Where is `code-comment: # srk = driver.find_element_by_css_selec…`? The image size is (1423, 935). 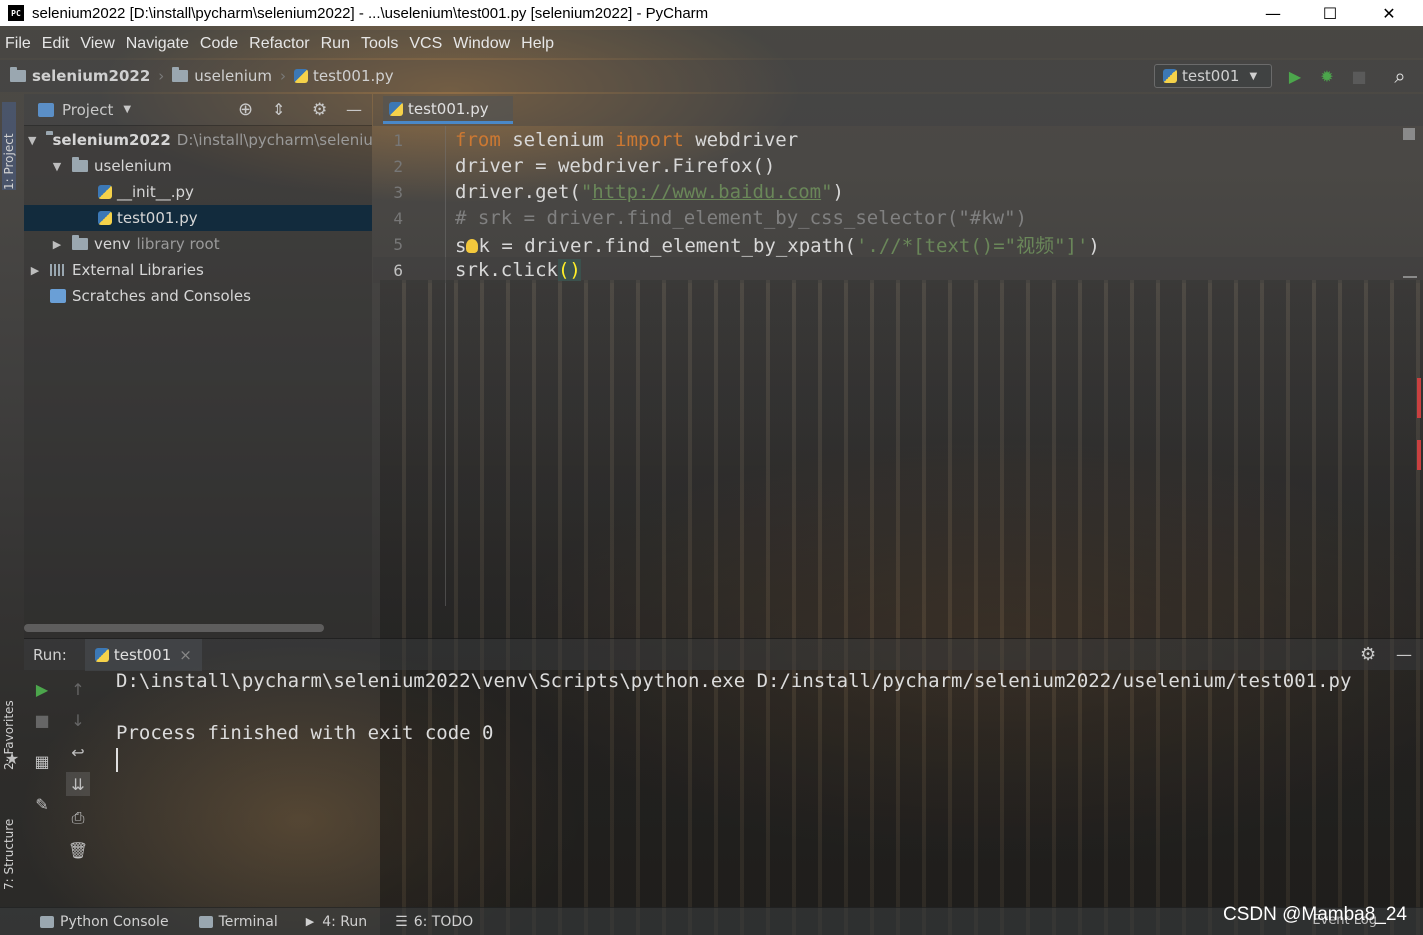
code-comment: # srk = driver.find_element_by_css_selec… is located at coordinates (741, 218).